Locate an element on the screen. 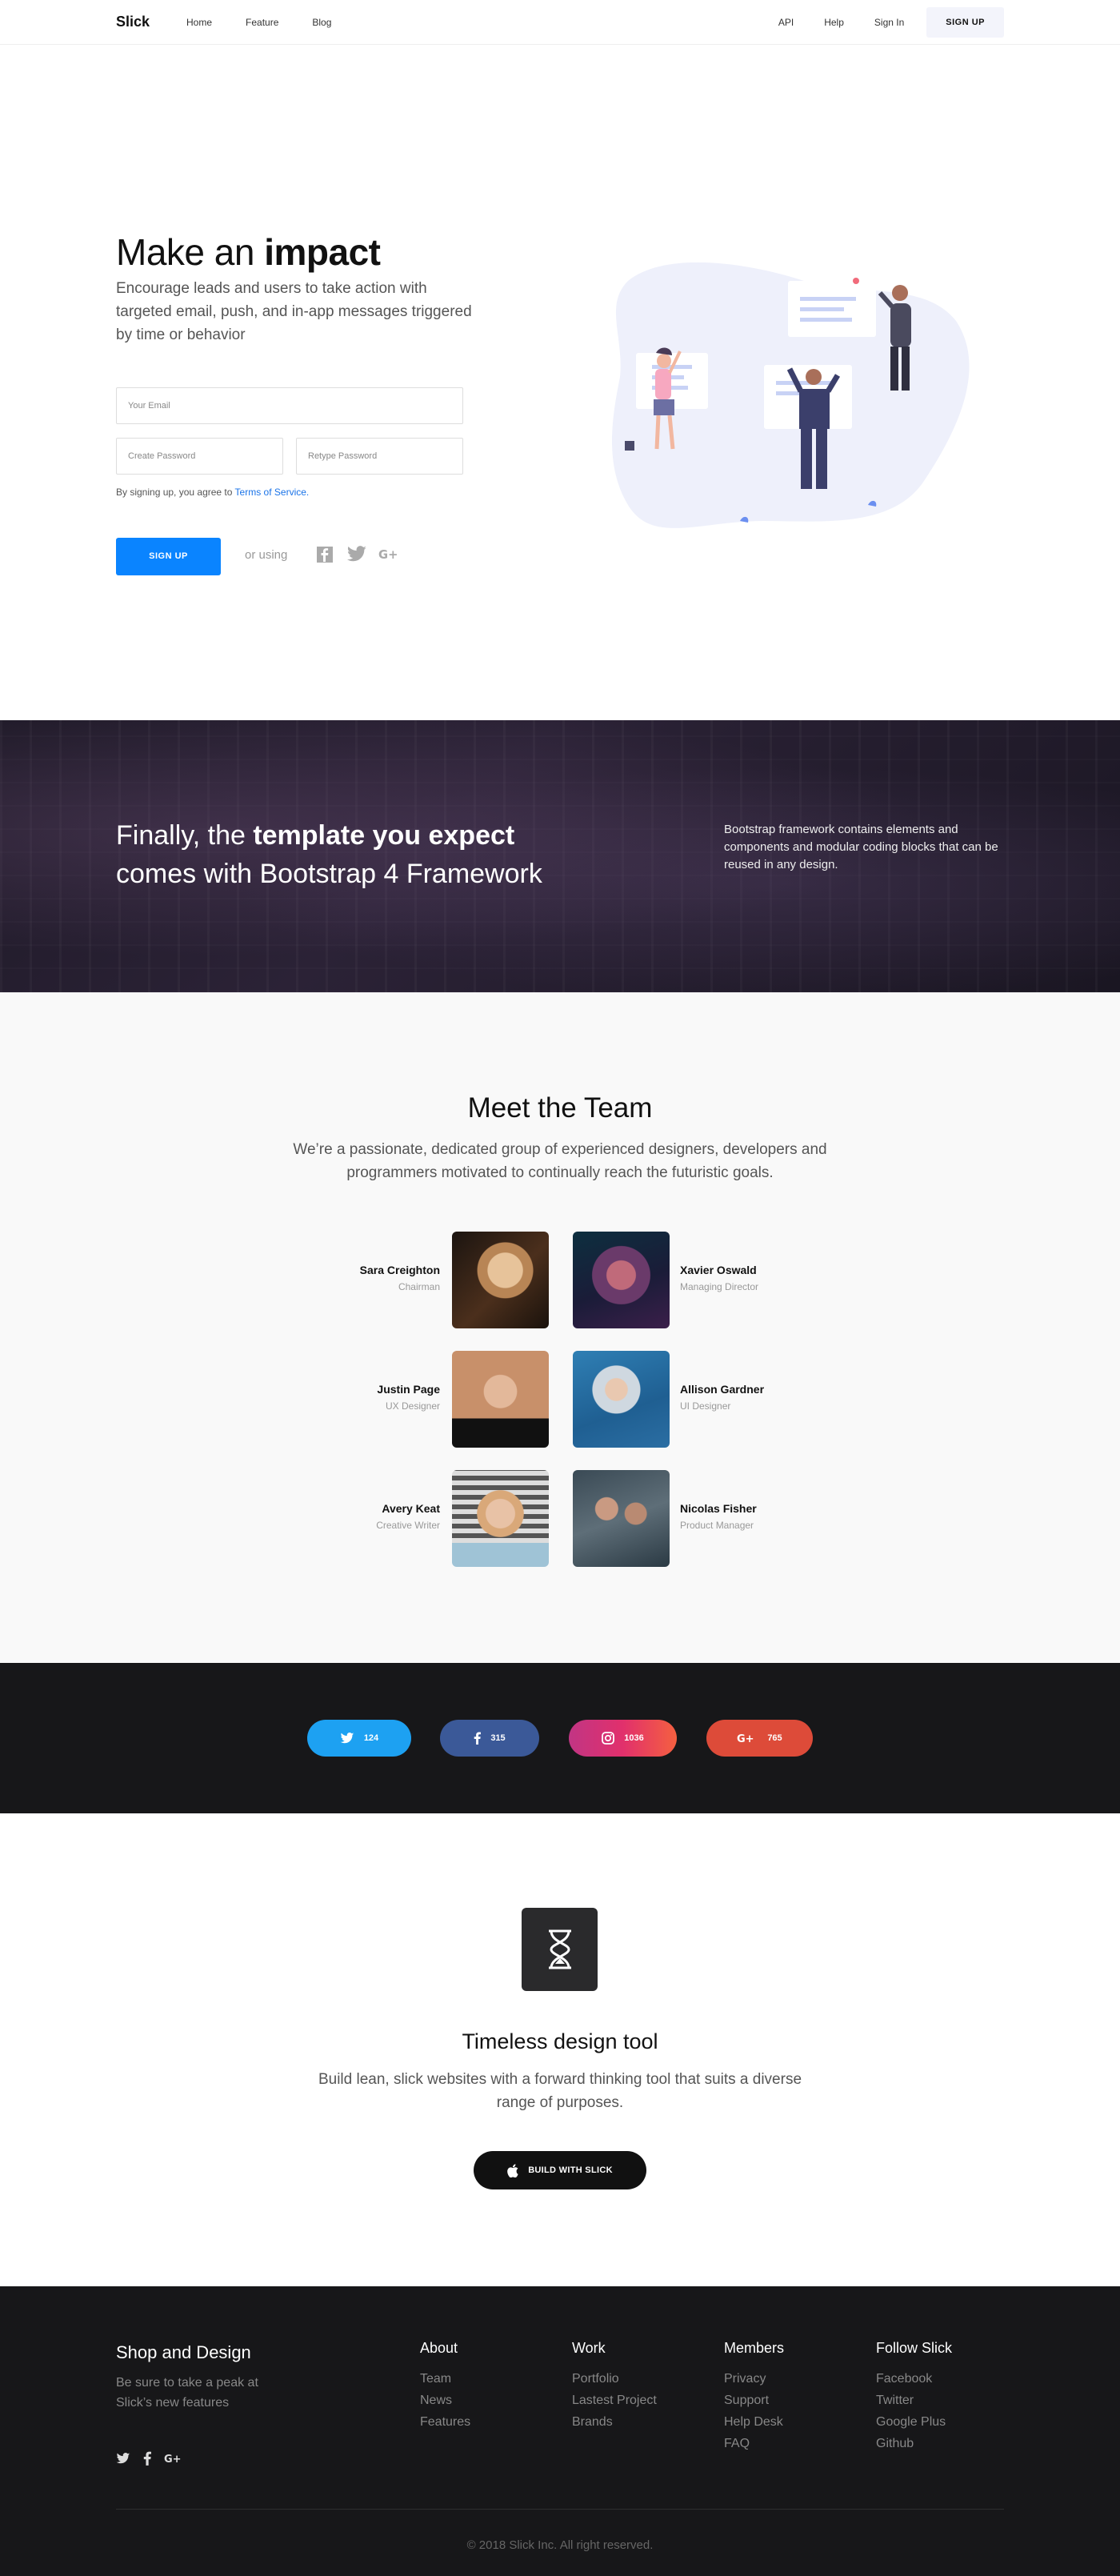 Image resolution: width=1120 pixels, height=2576 pixels. footer-link: Twitter is located at coordinates (914, 2400).